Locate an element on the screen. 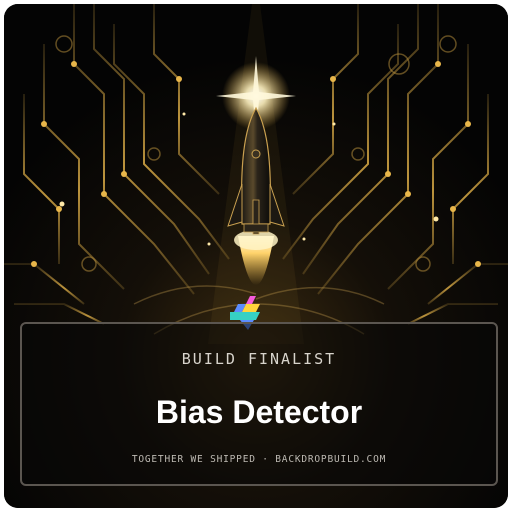  finalist-label: BUILD FINALIST is located at coordinates (259, 359).